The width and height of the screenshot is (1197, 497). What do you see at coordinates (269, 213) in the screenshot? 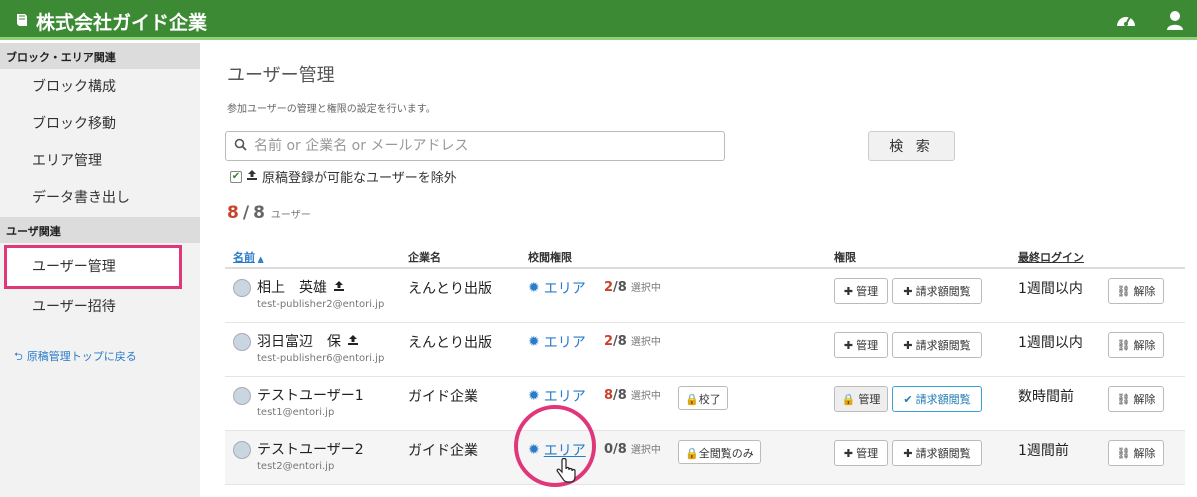
I see `user-count: 8 / 8 ユーザー` at bounding box center [269, 213].